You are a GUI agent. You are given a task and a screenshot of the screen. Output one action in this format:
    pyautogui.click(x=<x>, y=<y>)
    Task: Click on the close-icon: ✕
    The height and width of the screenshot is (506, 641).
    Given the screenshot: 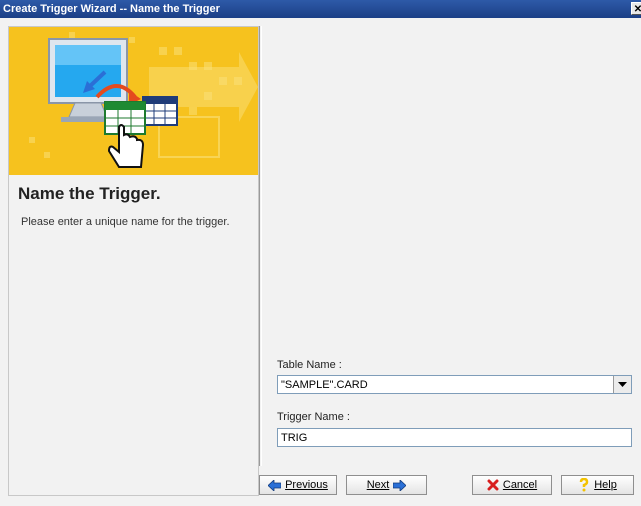 What is the action you would take?
    pyautogui.click(x=636, y=8)
    